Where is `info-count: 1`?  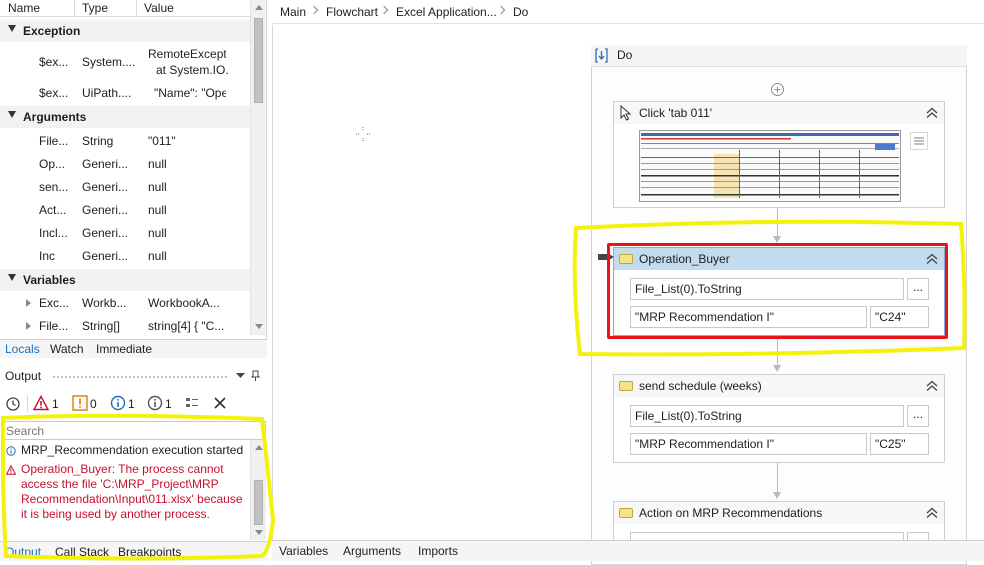
info-count: 1 is located at coordinates (131, 404).